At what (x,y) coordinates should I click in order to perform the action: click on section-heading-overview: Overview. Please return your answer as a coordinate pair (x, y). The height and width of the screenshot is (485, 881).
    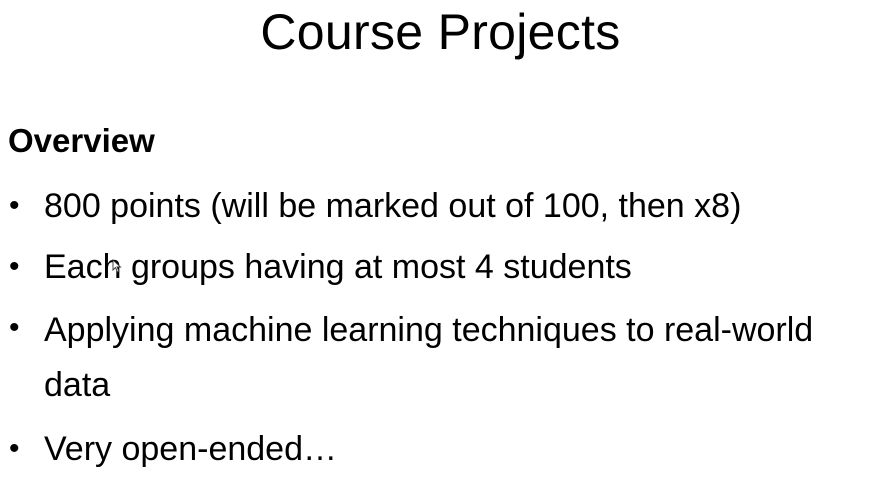
    Looking at the image, I should click on (81, 140).